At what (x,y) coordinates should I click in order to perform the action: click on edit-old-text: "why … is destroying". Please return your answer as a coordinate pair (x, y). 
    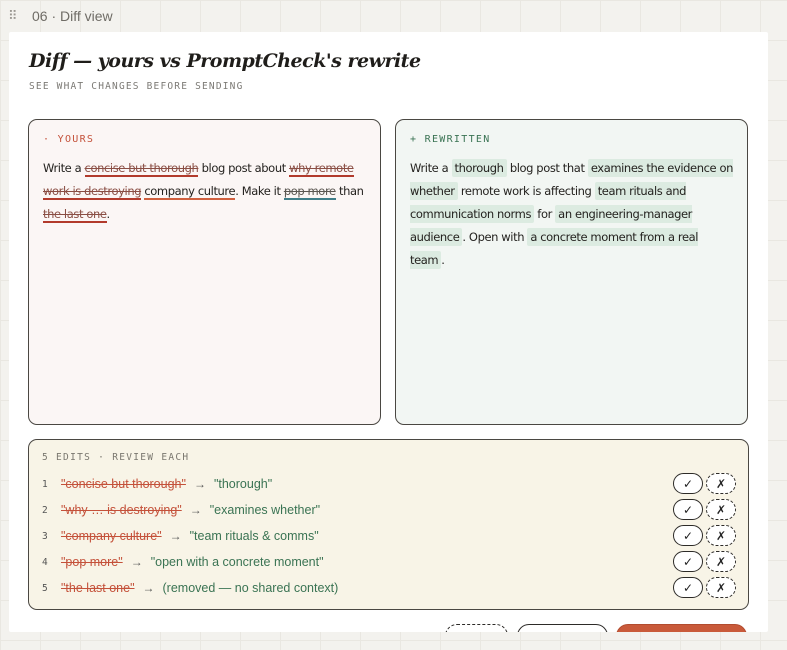
    Looking at the image, I should click on (121, 510).